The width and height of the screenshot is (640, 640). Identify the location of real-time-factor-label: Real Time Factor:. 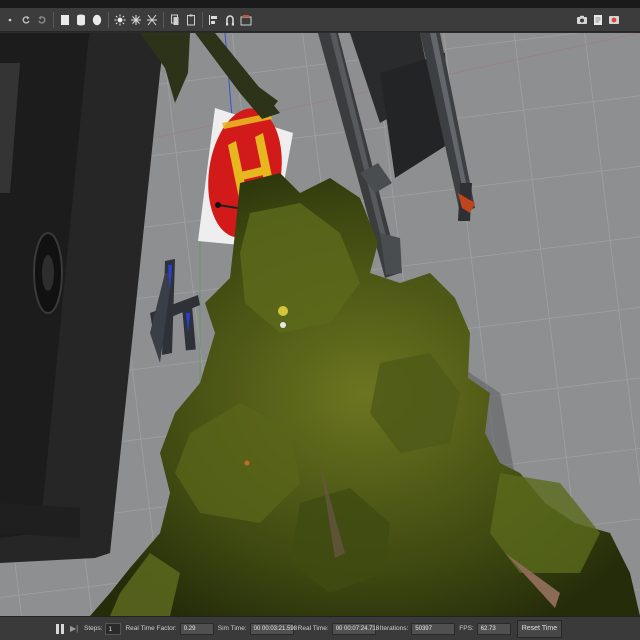
(151, 628).